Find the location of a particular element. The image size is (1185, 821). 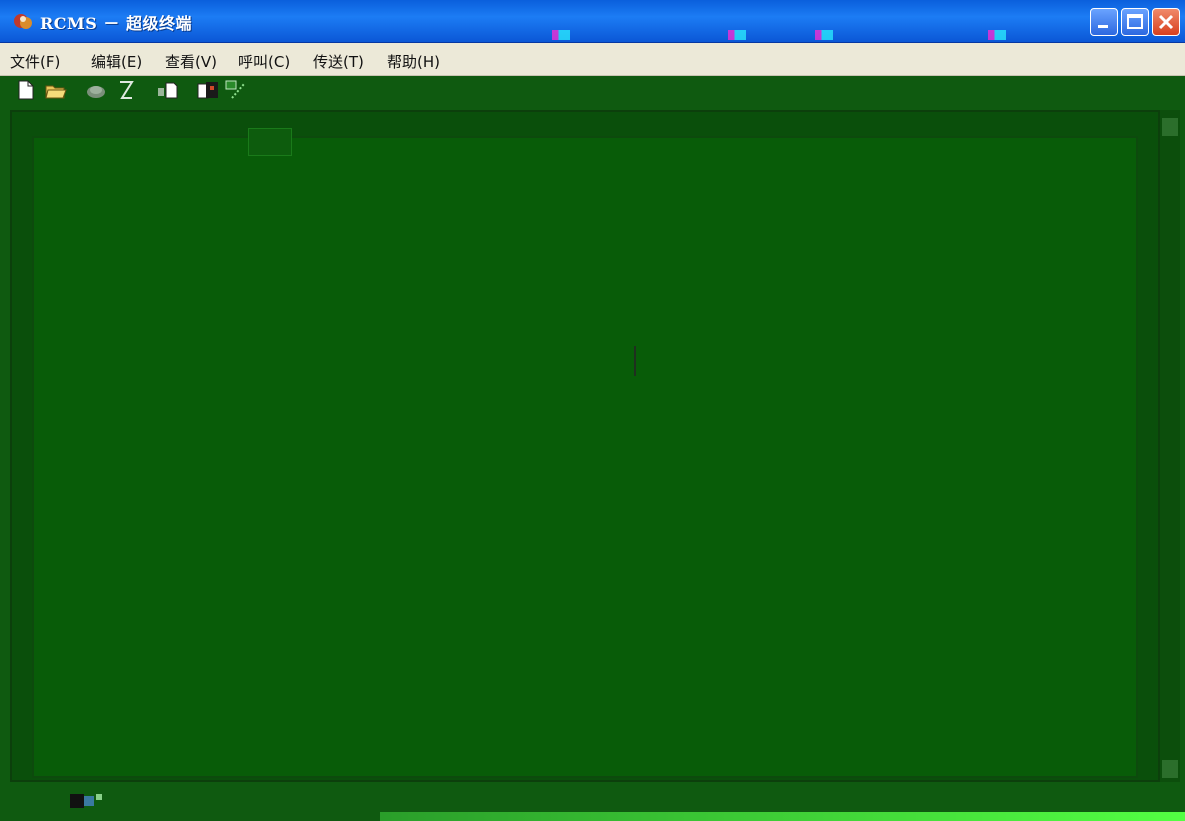

menu-transfer: 传送(T) is located at coordinates (338, 61).